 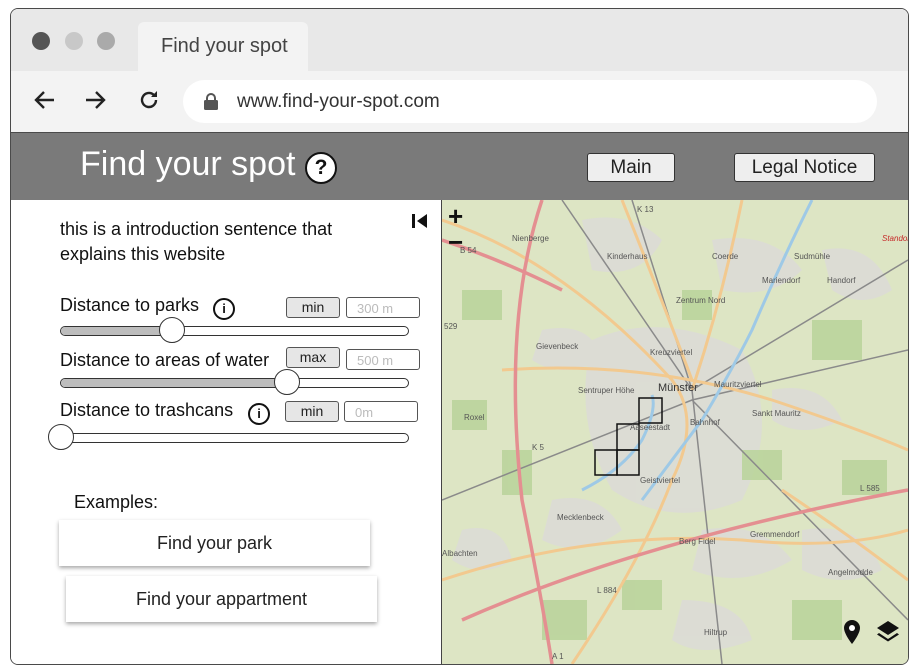 I want to click on map-place-label: K 13, so click(x=645, y=209).